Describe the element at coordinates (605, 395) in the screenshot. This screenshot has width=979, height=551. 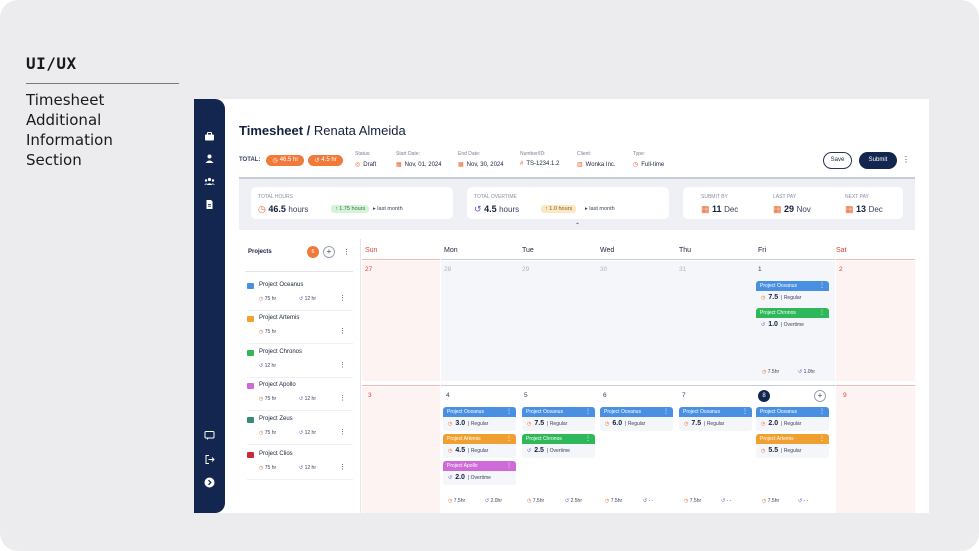
I see `date-cell: 6` at that location.